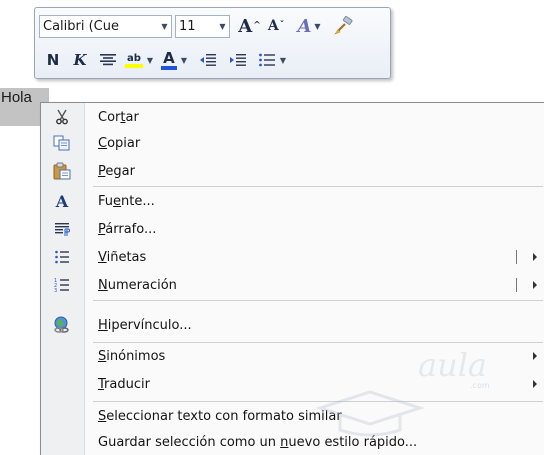  I want to click on shrink-font-button: Aˇ, so click(276, 26).